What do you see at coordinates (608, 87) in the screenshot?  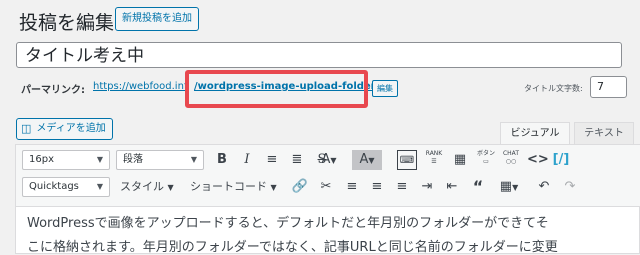 I see `title-char-count-field: 7` at bounding box center [608, 87].